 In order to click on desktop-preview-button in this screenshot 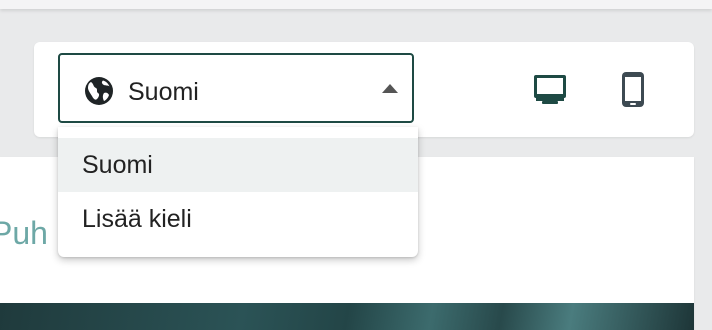, I will do `click(550, 90)`.